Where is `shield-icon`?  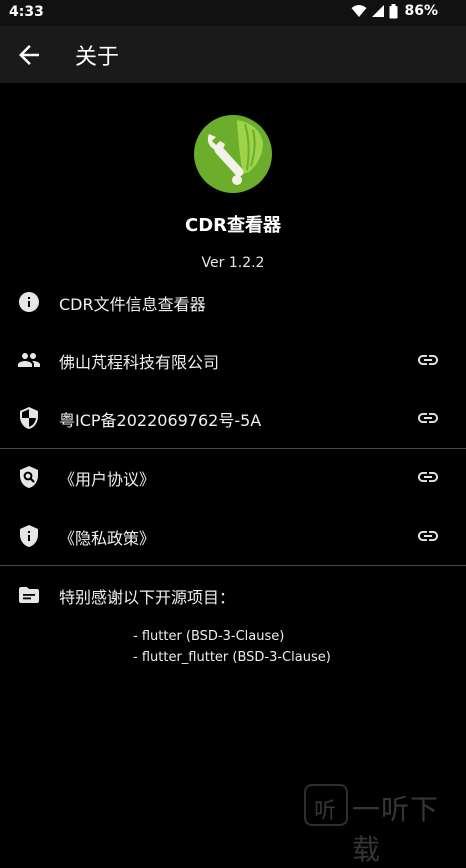
shield-icon is located at coordinates (29, 418).